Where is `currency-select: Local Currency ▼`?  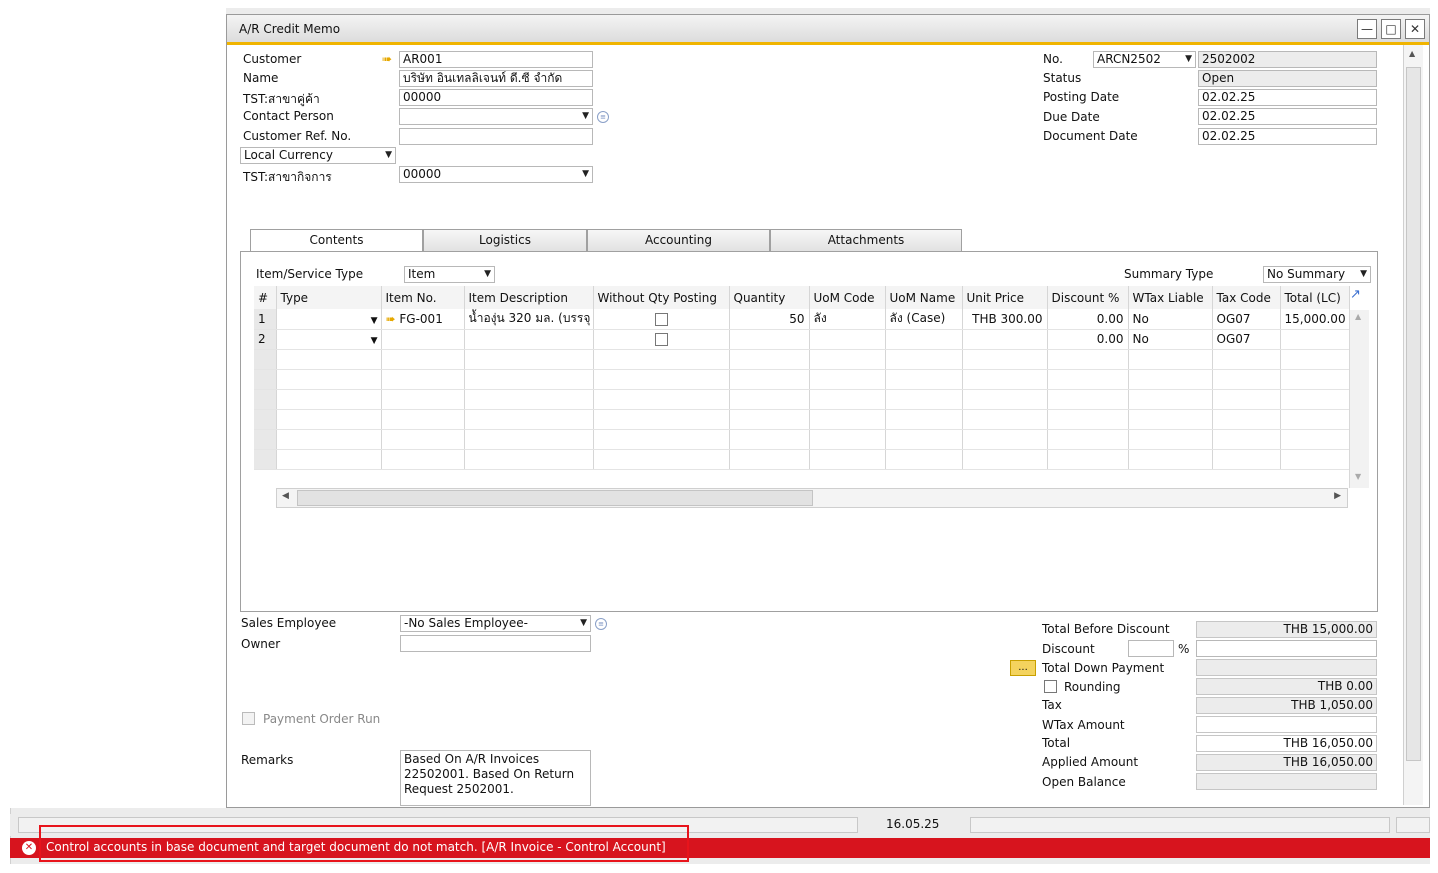 currency-select: Local Currency ▼ is located at coordinates (318, 155).